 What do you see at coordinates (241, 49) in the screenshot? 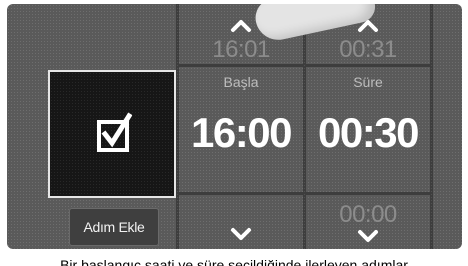
I see `start-next-time: 16:01` at bounding box center [241, 49].